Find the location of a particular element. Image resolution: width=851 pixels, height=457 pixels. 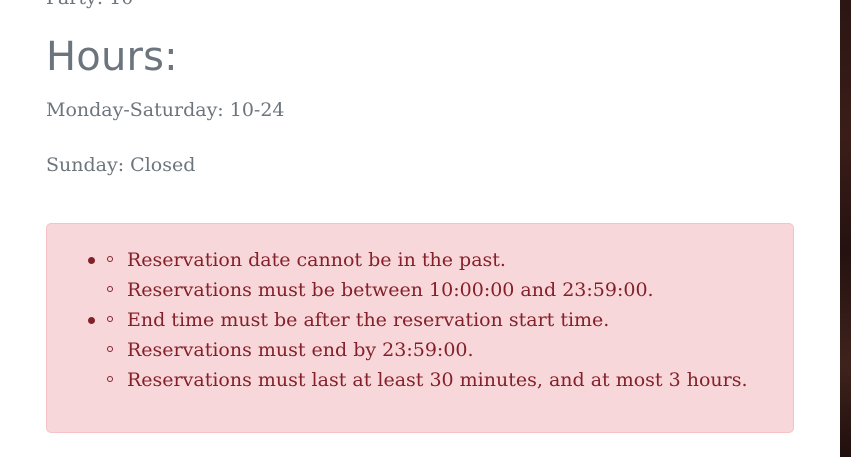

party-size-text: Party: 10 is located at coordinates (89, 4).